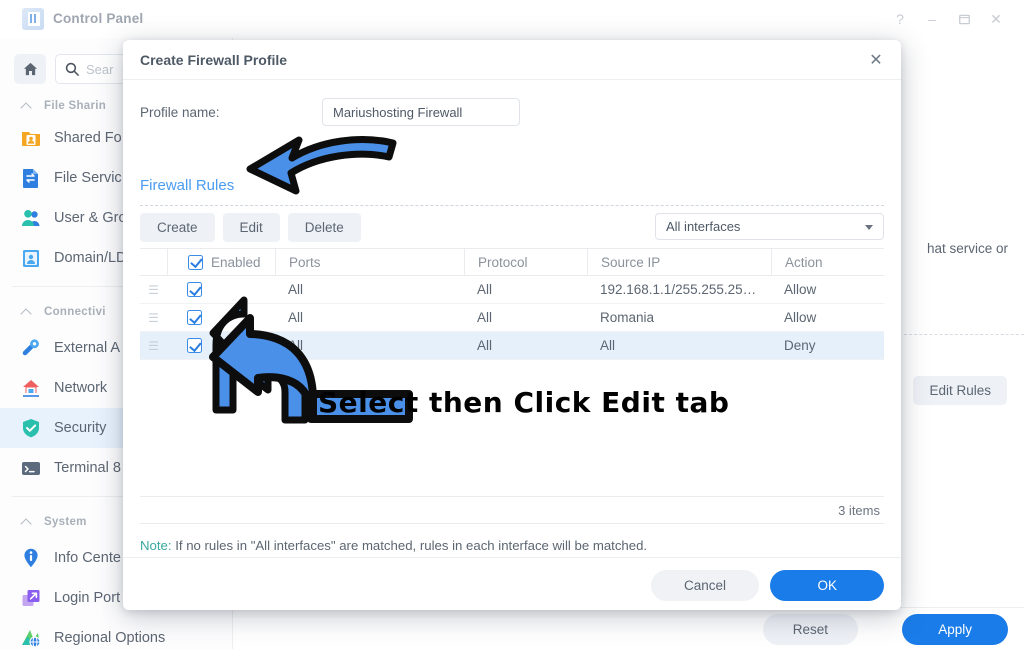 Image resolution: width=1024 pixels, height=649 pixels. Describe the element at coordinates (960, 390) in the screenshot. I see `edit-rules-button: Edit Rules` at that location.